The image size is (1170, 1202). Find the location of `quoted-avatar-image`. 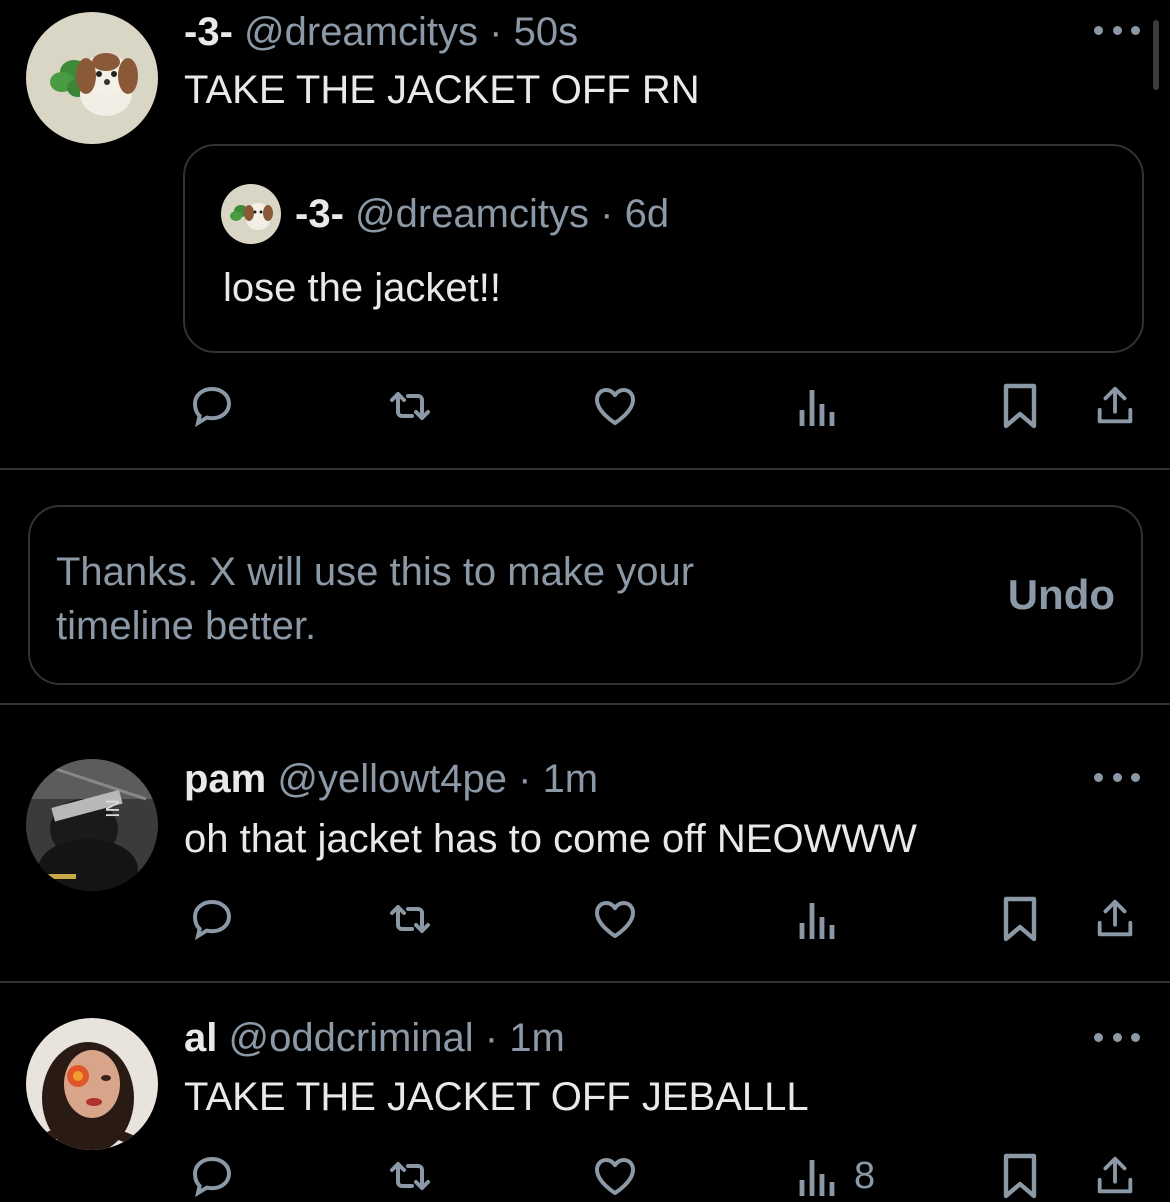

quoted-avatar-image is located at coordinates (251, 214).